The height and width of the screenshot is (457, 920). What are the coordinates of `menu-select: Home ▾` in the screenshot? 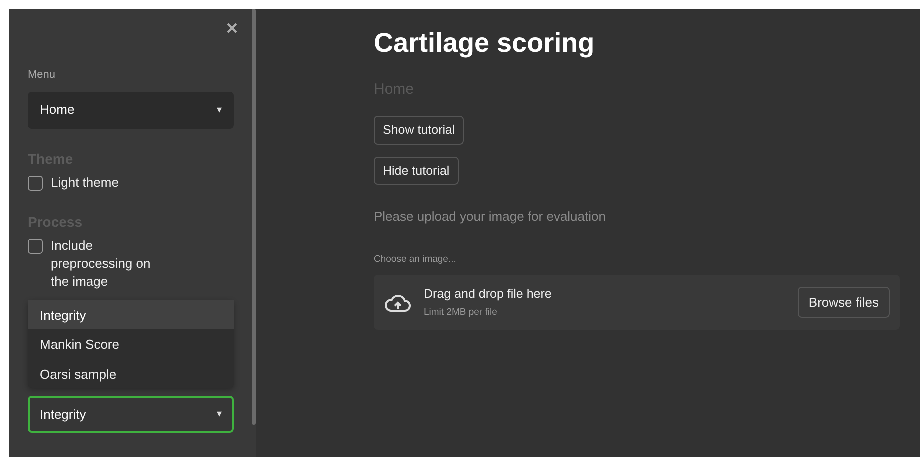 It's located at (131, 110).